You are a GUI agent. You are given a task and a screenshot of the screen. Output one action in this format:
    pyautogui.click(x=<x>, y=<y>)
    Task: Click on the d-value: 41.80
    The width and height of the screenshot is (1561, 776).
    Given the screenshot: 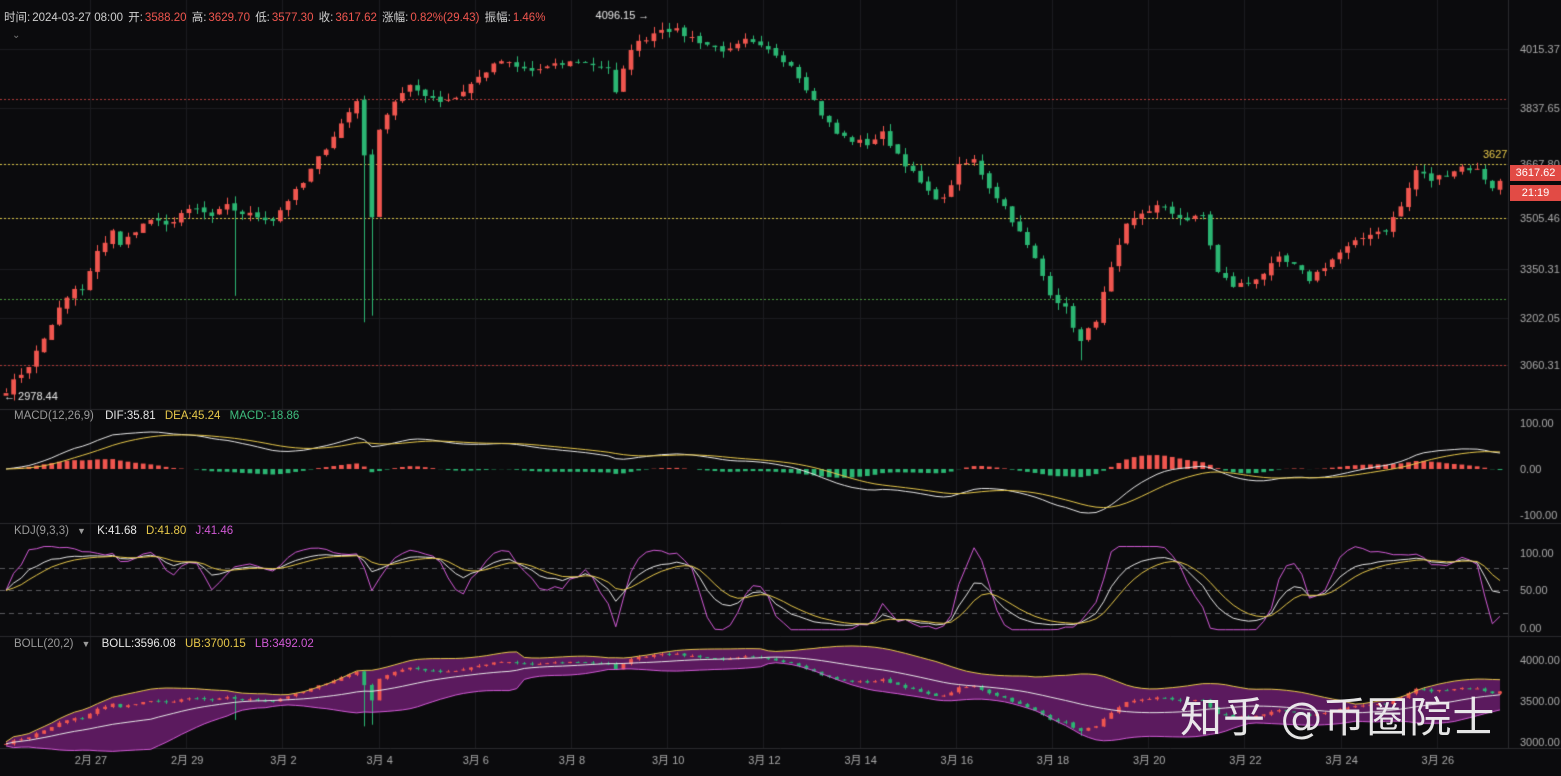 What is the action you would take?
    pyautogui.click(x=172, y=531)
    